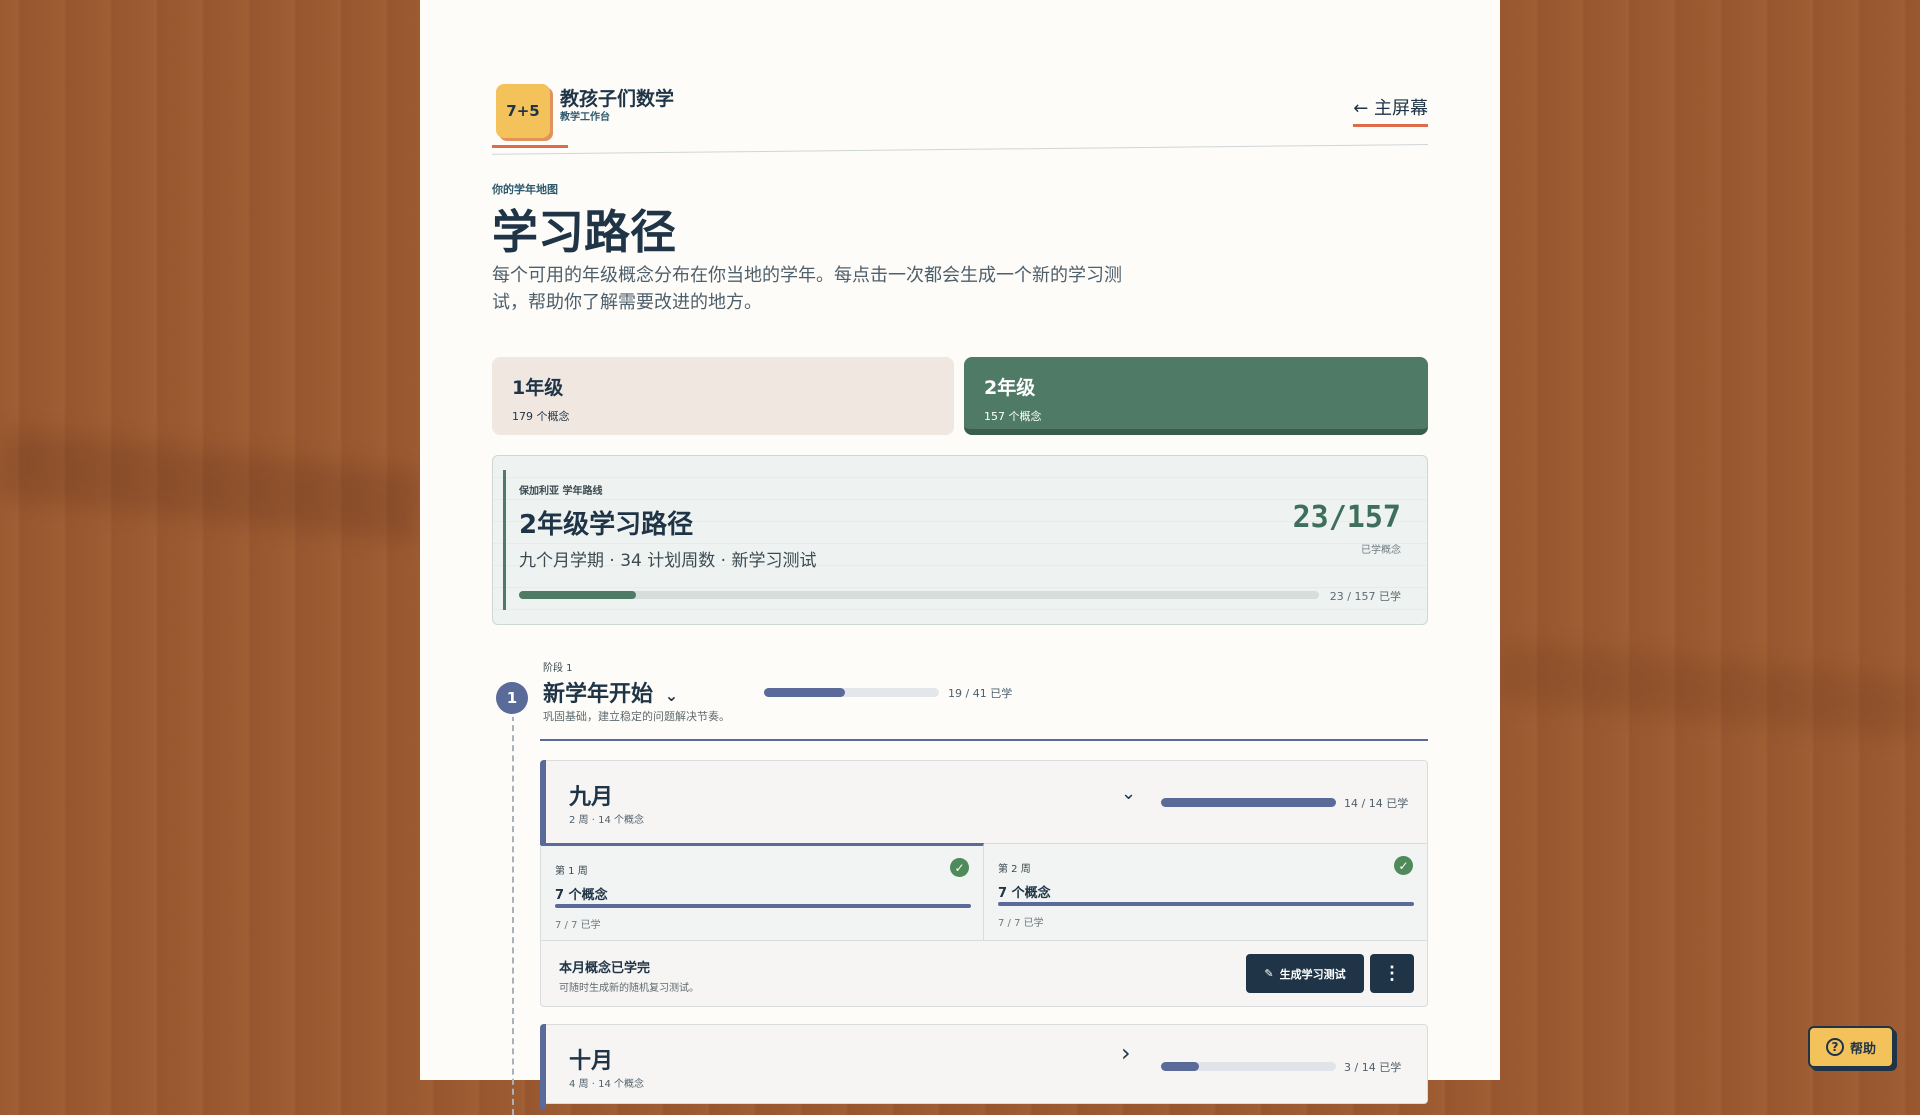 The height and width of the screenshot is (1115, 1920). What do you see at coordinates (723, 396) in the screenshot?
I see `tab-grade-1: 1年级 179 个概念` at bounding box center [723, 396].